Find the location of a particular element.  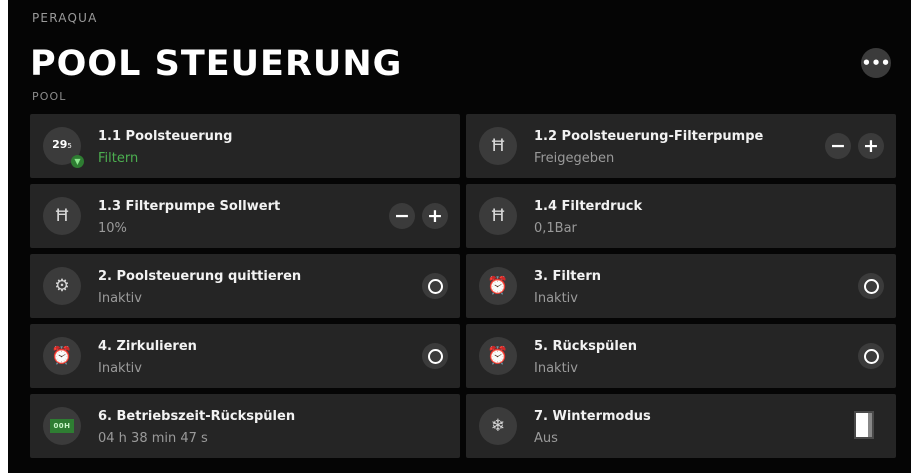

card-title: 1.2 Poolsteuerung-Filterpumpe is located at coordinates (649, 136).